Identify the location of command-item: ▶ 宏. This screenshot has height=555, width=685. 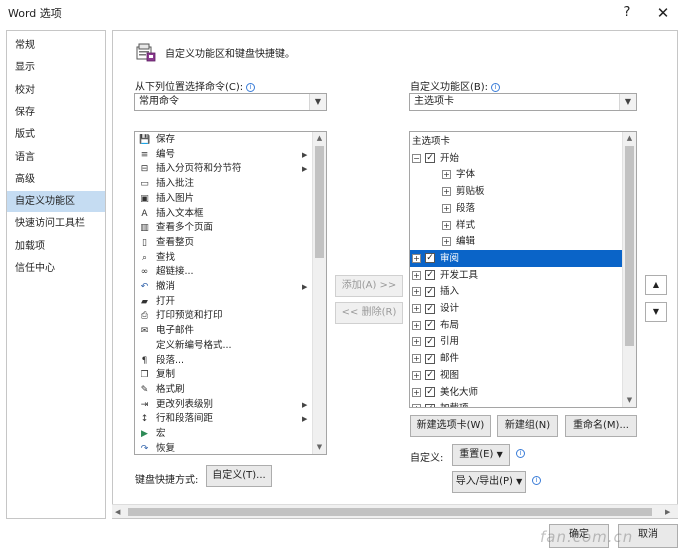
(224, 434).